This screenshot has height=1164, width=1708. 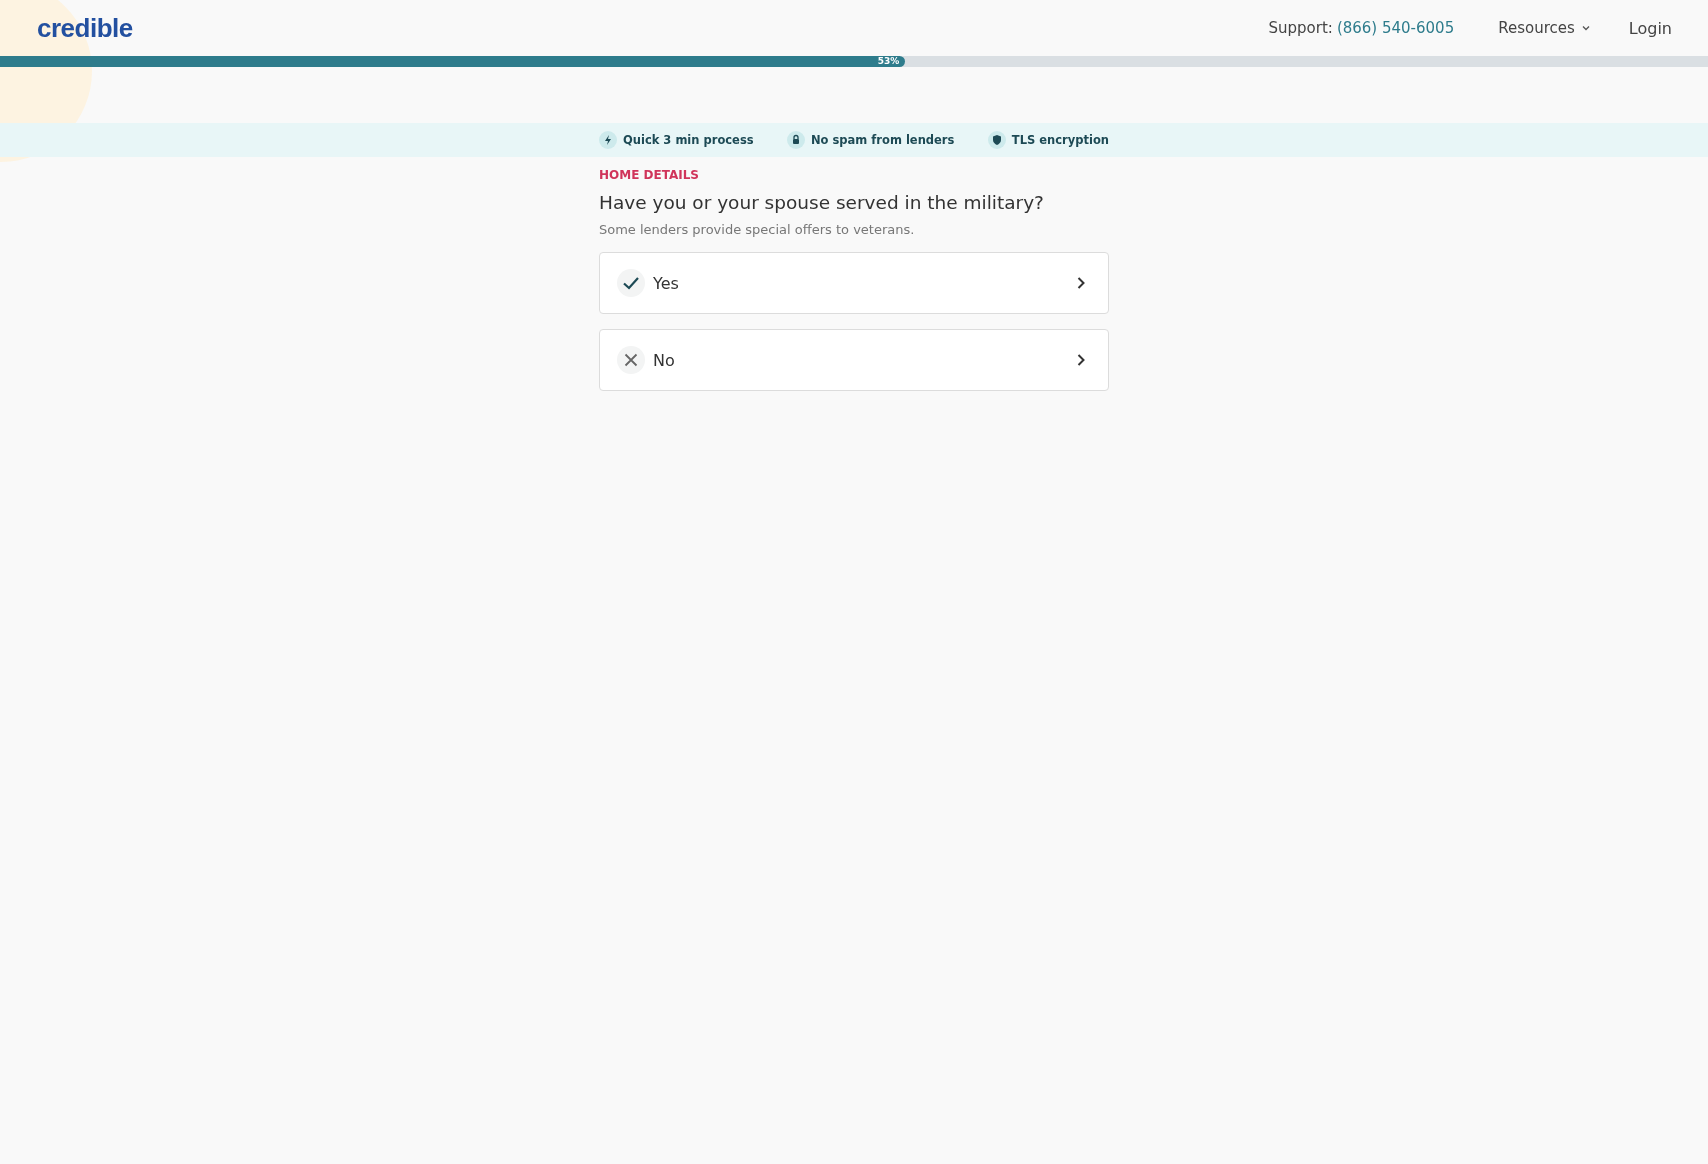 What do you see at coordinates (1585, 28) in the screenshot?
I see `caret-icon` at bounding box center [1585, 28].